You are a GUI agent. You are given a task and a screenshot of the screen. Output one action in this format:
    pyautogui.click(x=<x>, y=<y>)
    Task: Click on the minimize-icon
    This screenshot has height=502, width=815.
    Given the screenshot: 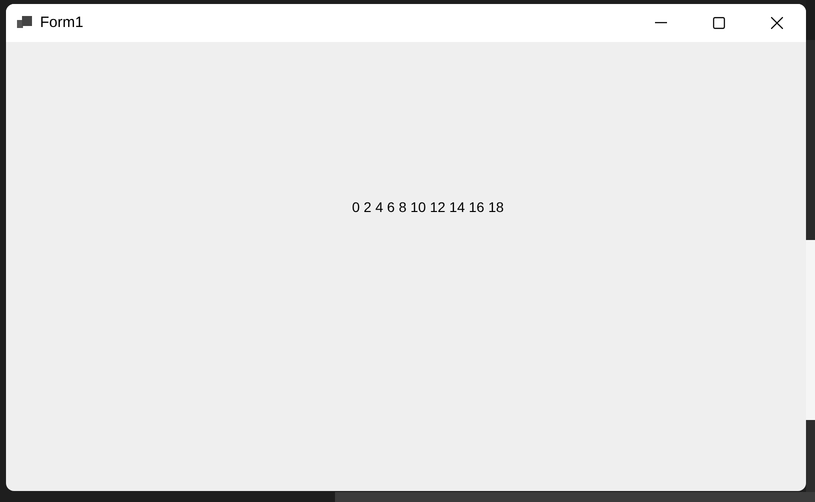 What is the action you would take?
    pyautogui.click(x=661, y=23)
    